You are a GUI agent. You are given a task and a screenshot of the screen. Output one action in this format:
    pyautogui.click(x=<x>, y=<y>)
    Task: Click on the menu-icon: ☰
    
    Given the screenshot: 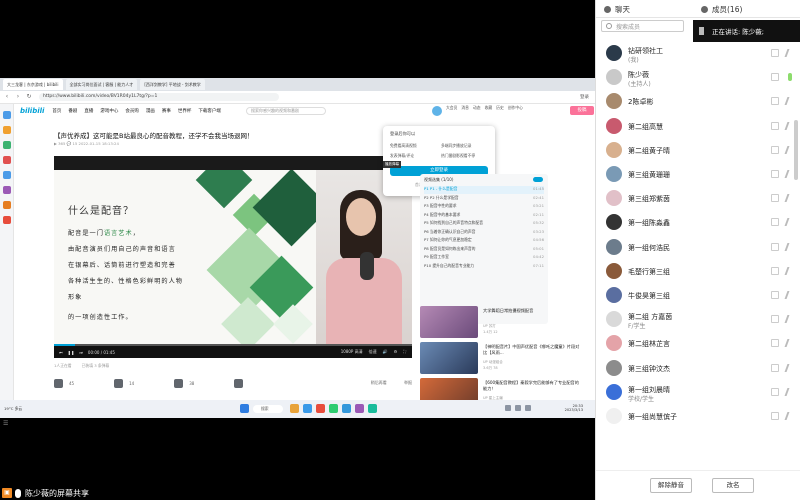 What is the action you would take?
    pyautogui.click(x=5, y=423)
    